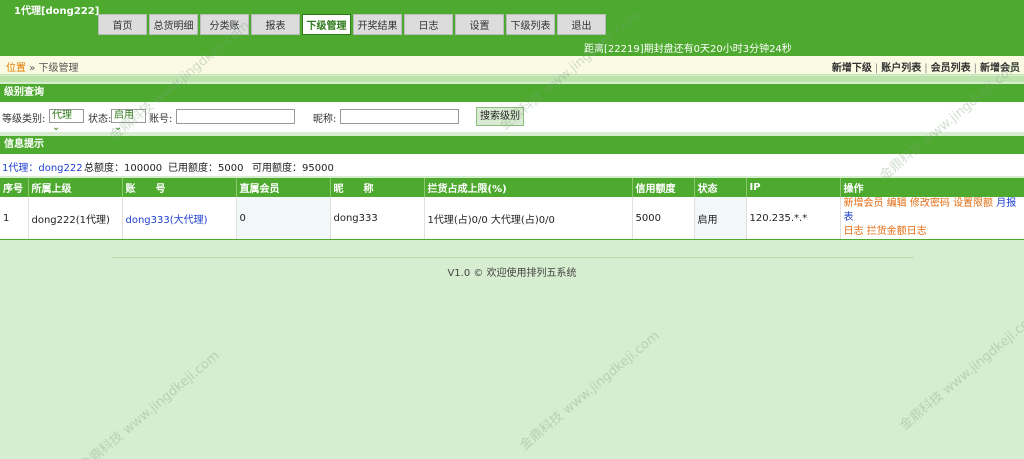 This screenshot has height=459, width=1024. Describe the element at coordinates (377, 187) in the screenshot. I see `col-header-nickname: 昵 称` at that location.